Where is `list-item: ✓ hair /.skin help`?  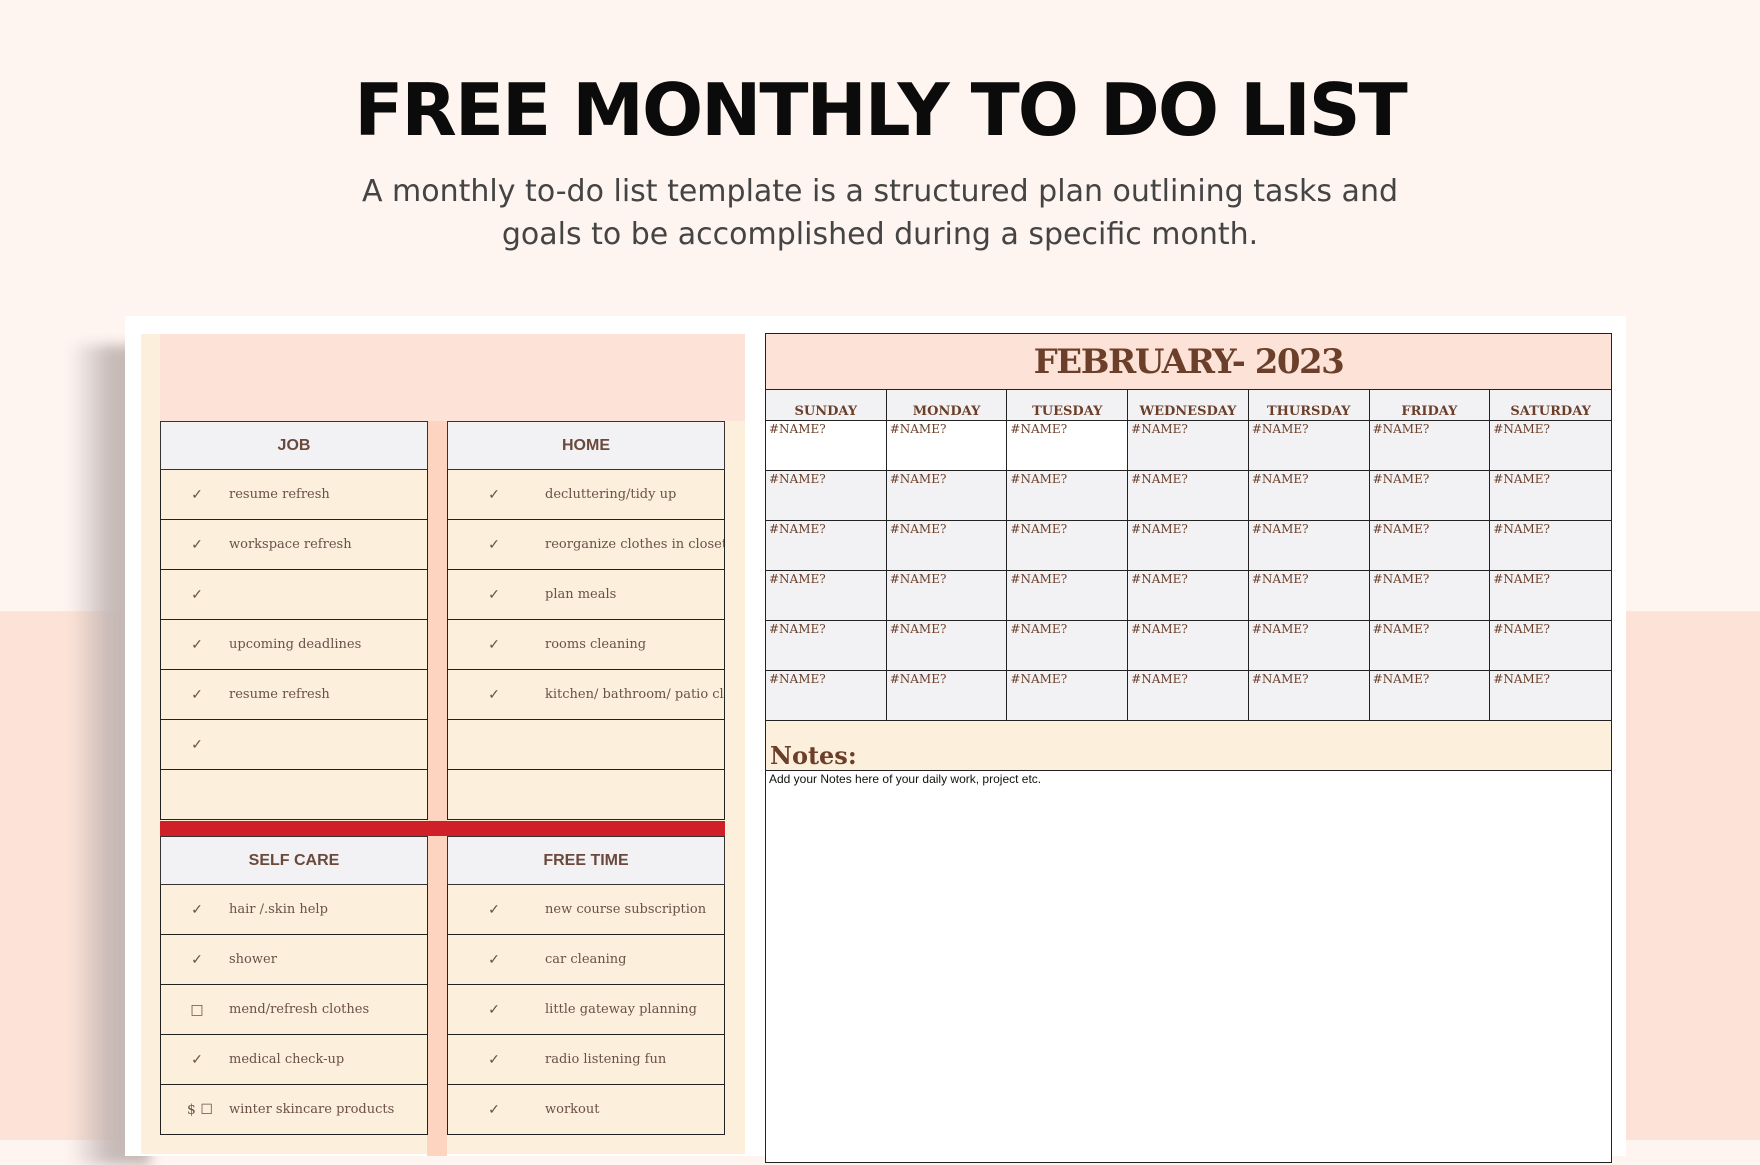 list-item: ✓ hair /.skin help is located at coordinates (294, 910).